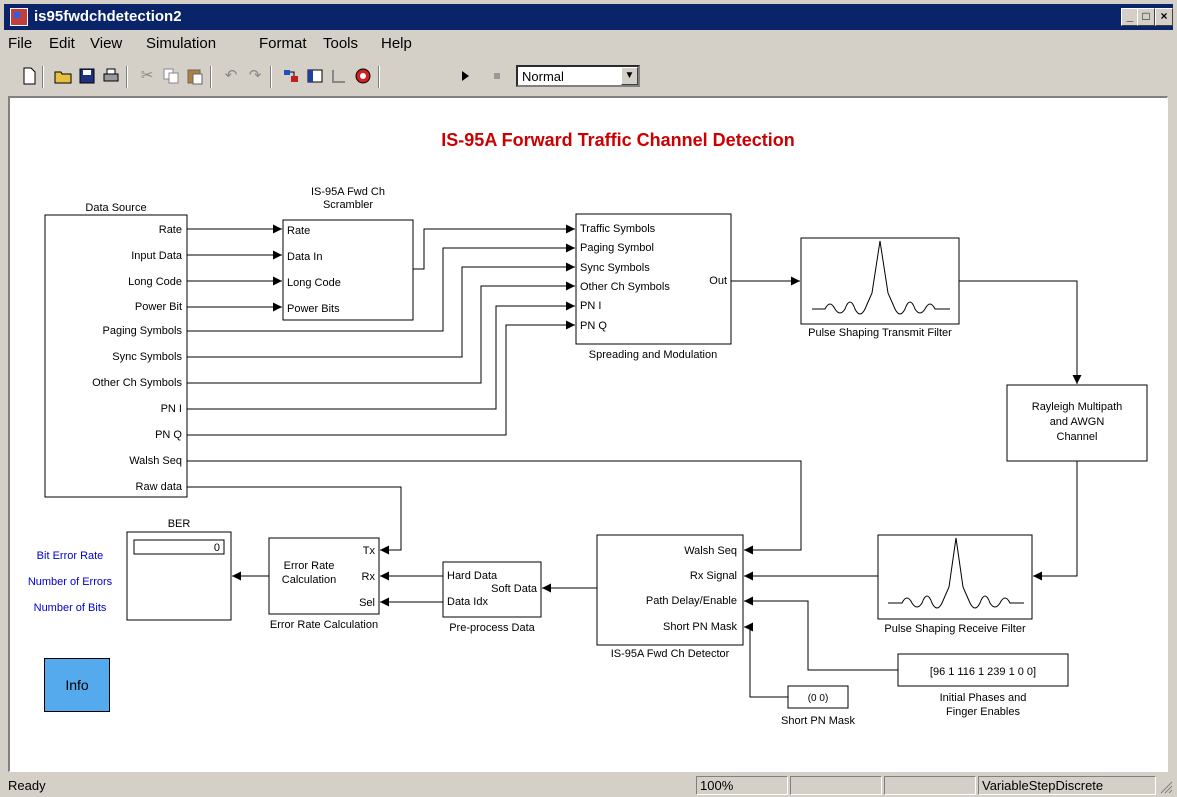 The image size is (1177, 797). Describe the element at coordinates (147, 76) in the screenshot. I see `cut-icon: ✂` at that location.